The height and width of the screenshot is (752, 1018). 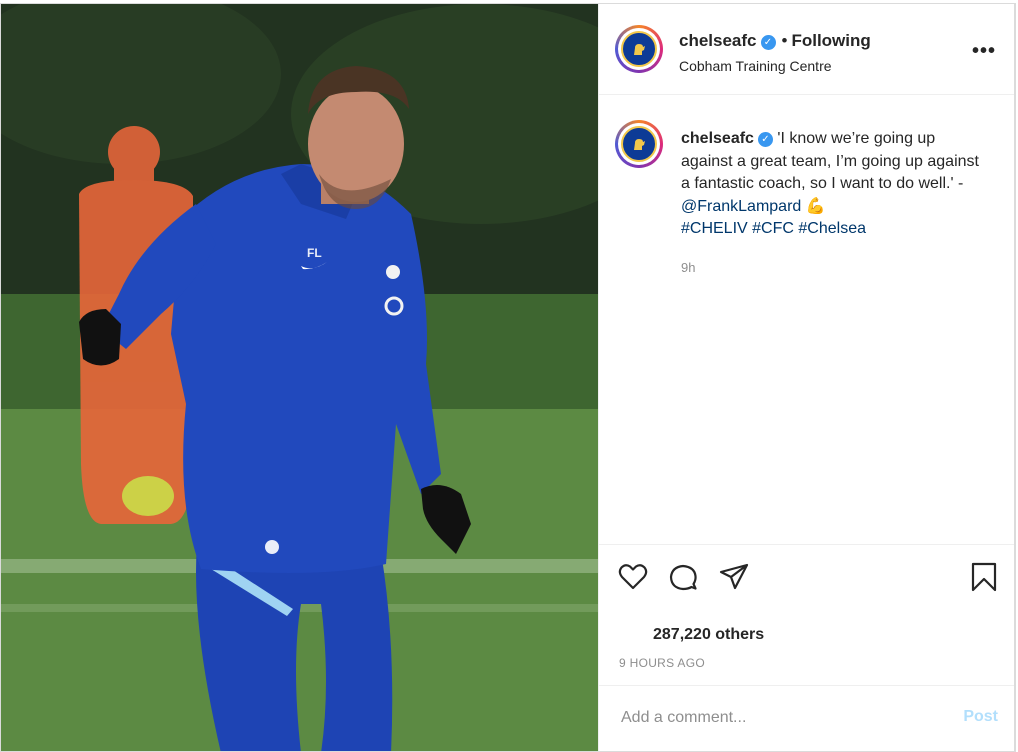 I want to click on likes-count: 287,220 others, so click(x=708, y=635).